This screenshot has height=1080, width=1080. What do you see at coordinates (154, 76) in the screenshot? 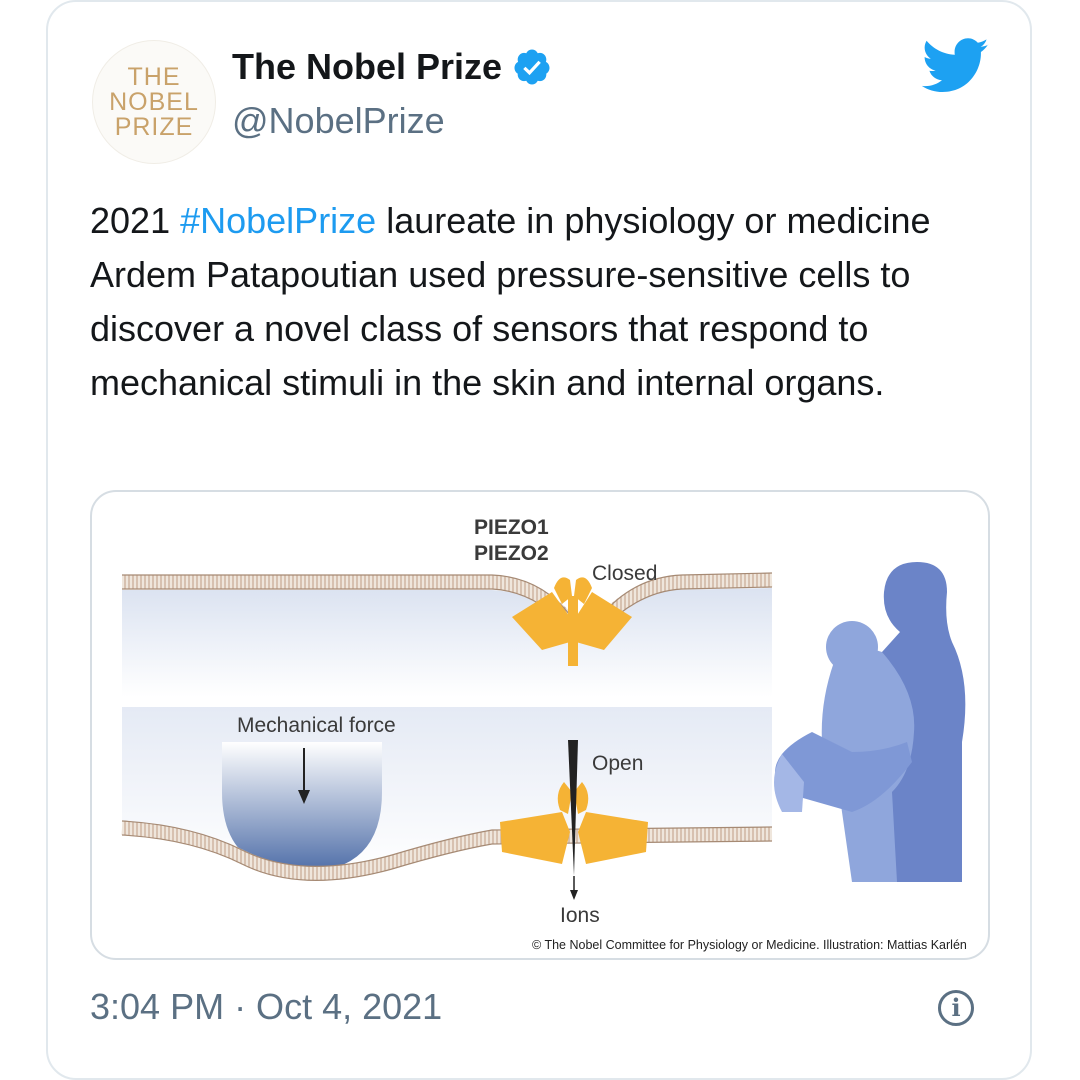
I see `avatar-line-1: THE` at bounding box center [154, 76].